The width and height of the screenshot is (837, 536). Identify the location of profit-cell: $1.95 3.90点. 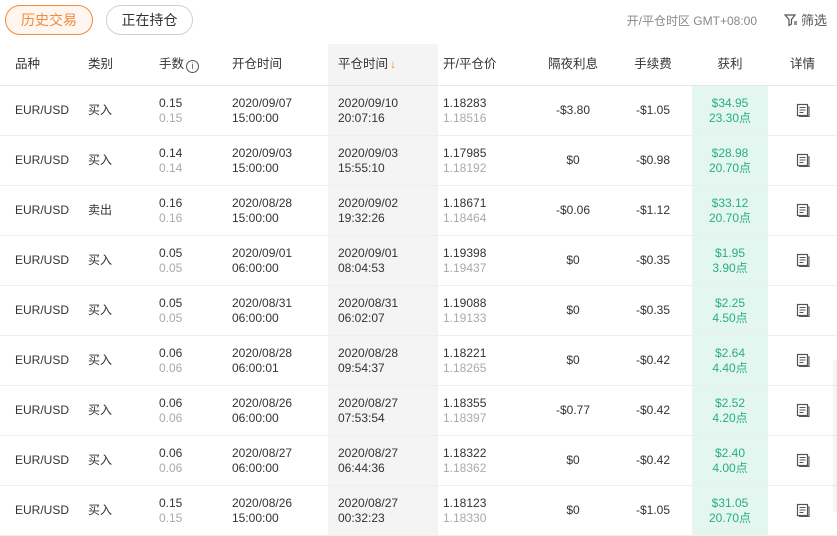
(730, 260).